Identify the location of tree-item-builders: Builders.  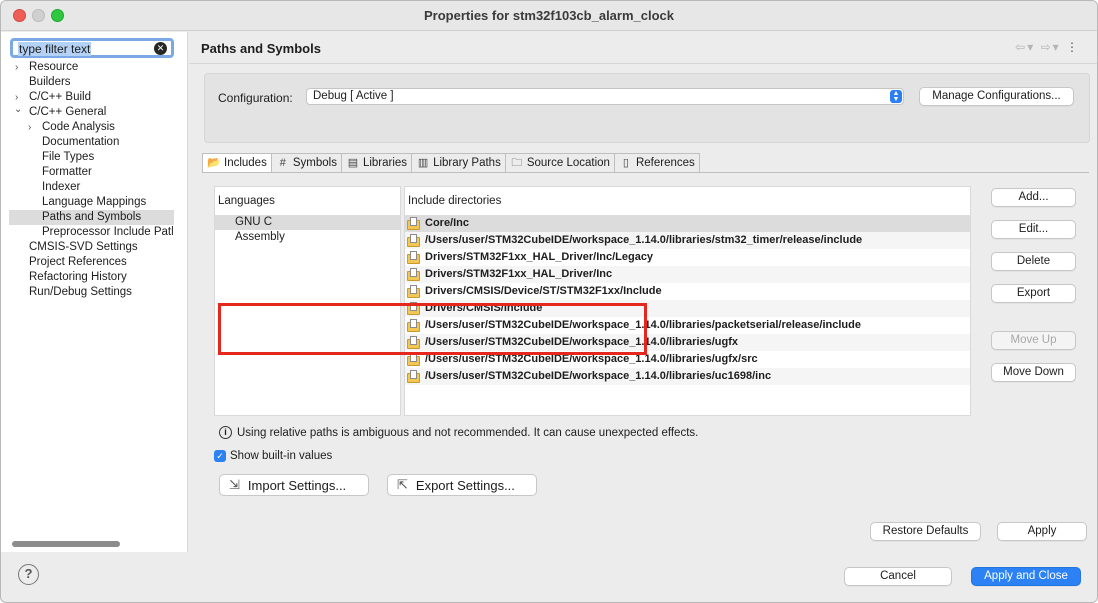
(94, 82).